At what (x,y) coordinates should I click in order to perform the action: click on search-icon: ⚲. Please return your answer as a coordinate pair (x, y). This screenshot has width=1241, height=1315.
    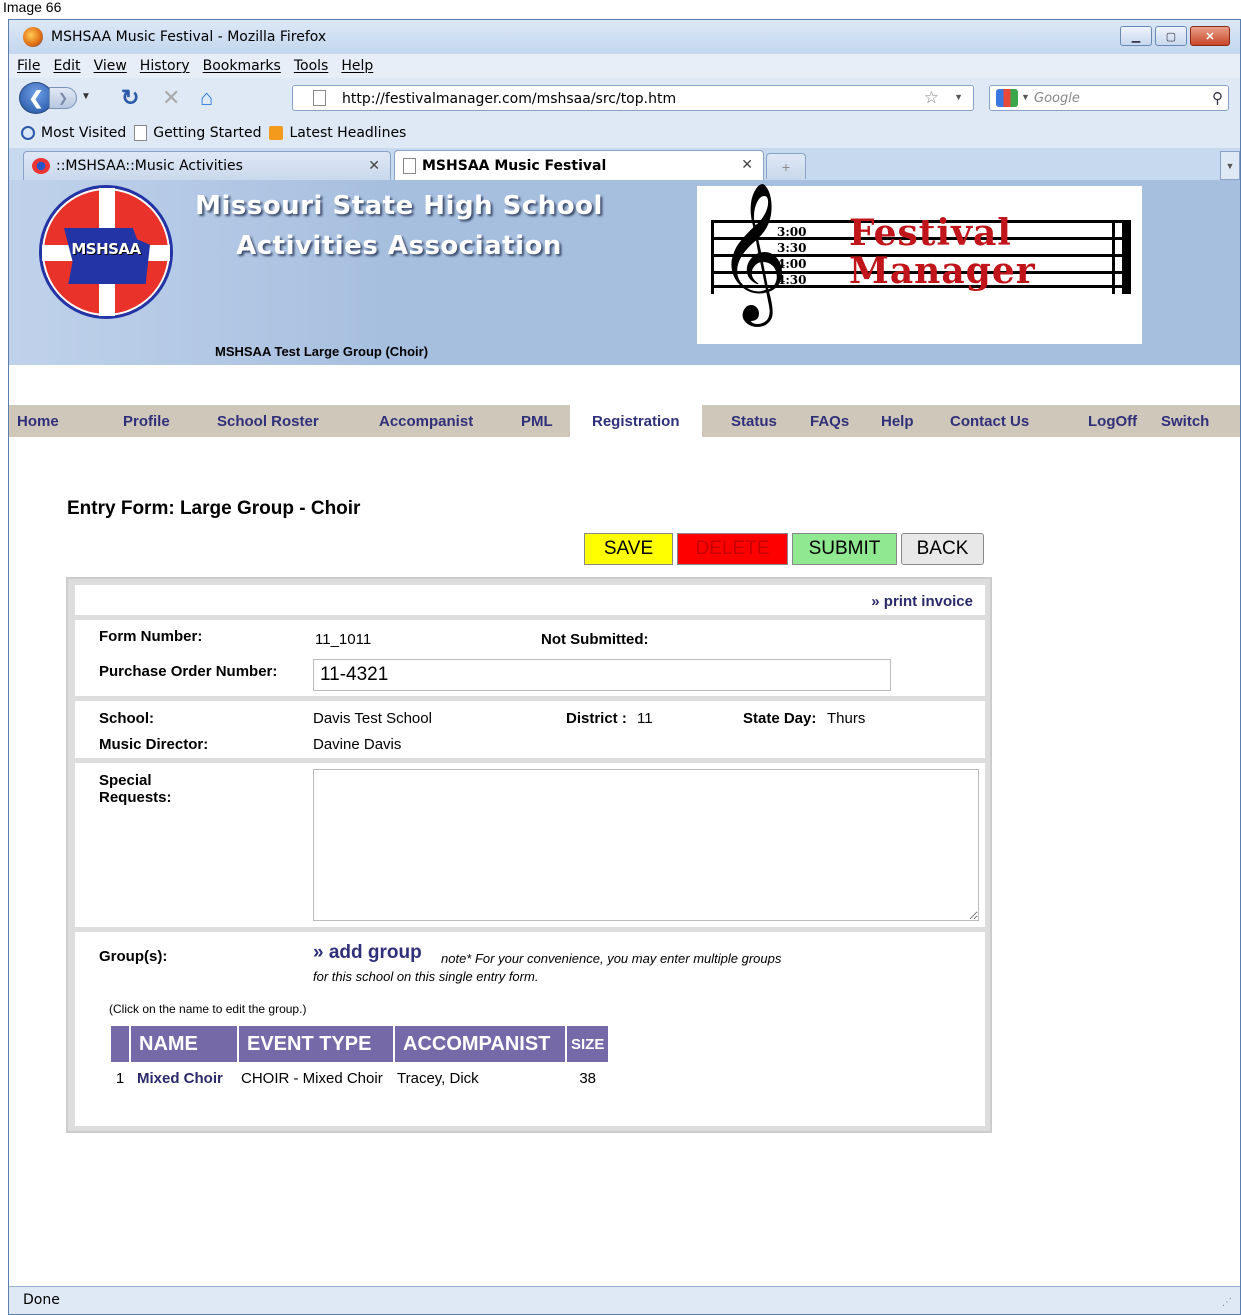
    Looking at the image, I should click on (1217, 98).